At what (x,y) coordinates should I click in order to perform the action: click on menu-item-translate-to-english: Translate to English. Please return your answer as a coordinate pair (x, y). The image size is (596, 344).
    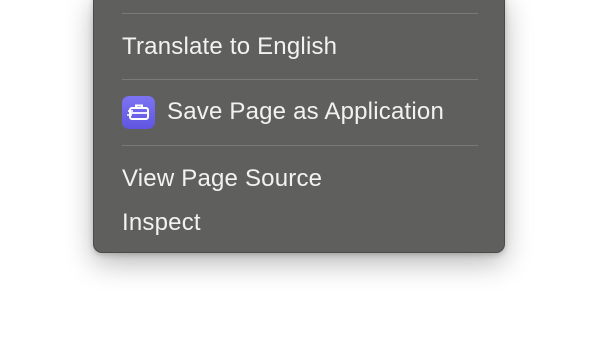
    Looking at the image, I should click on (229, 47).